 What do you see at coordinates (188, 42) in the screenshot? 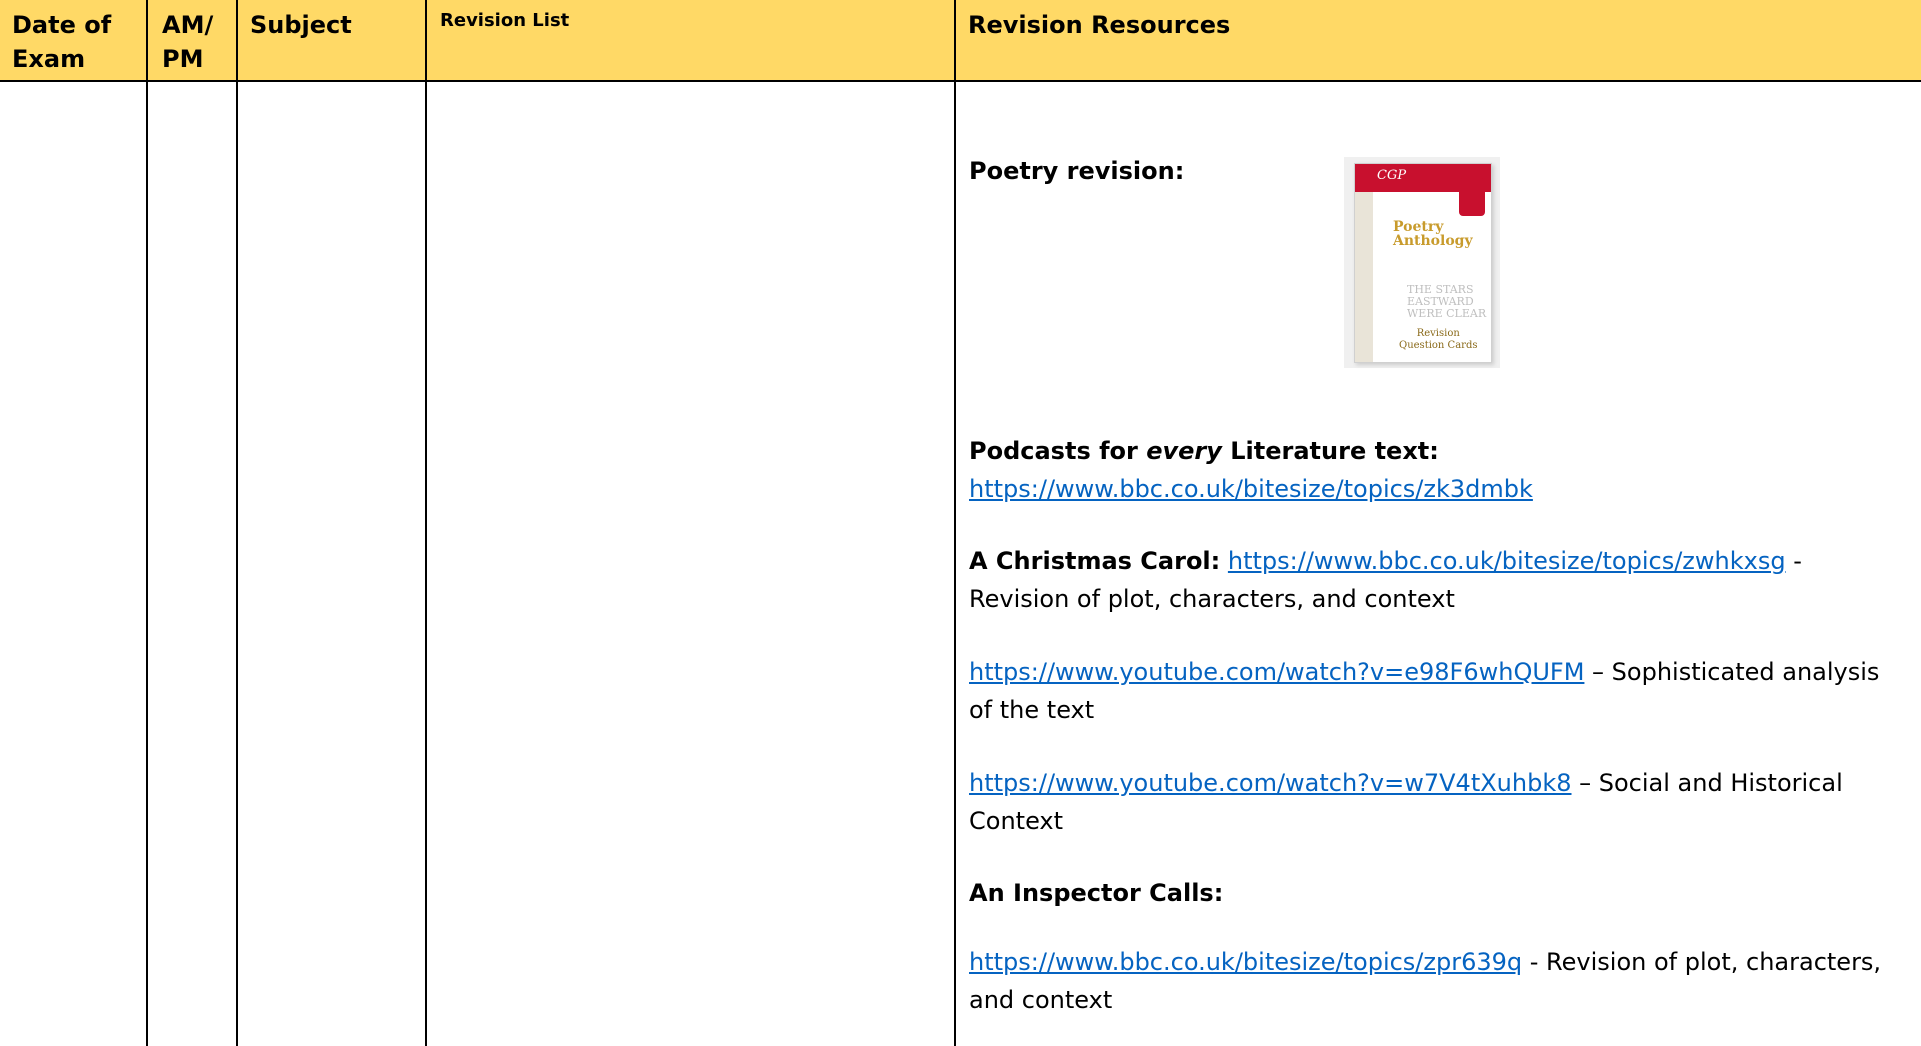
I see `header-am-pm: AM/ PM` at bounding box center [188, 42].